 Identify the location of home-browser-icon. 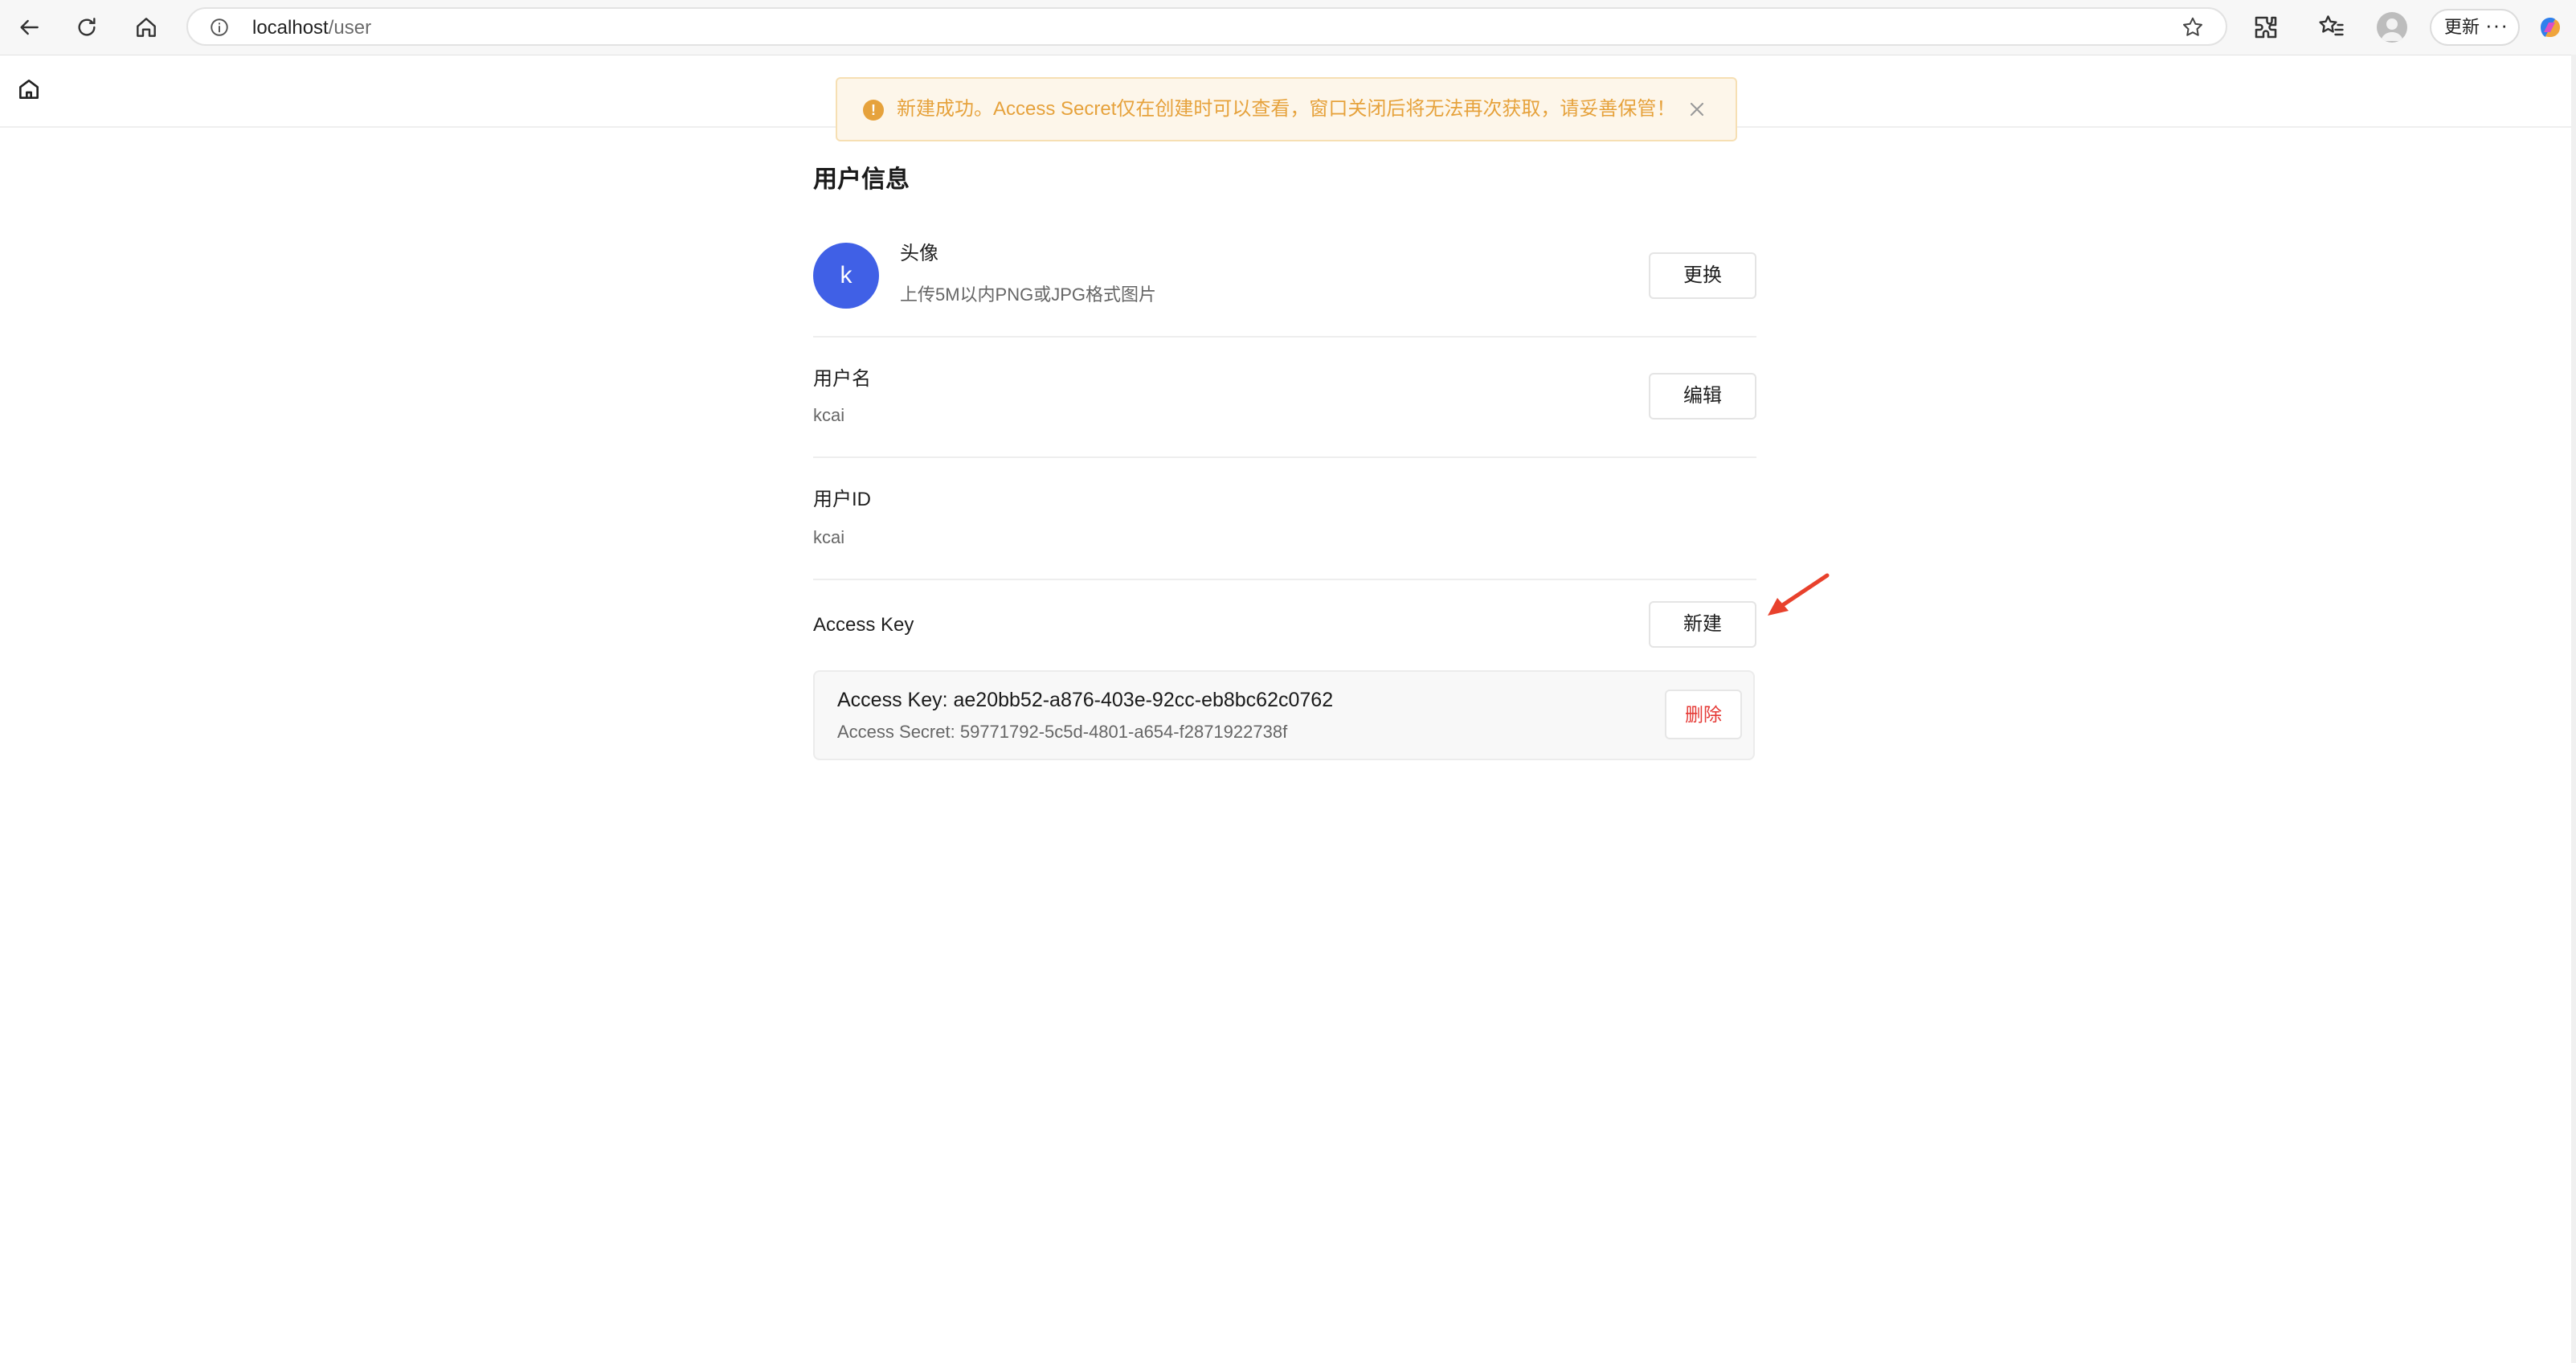
(146, 27).